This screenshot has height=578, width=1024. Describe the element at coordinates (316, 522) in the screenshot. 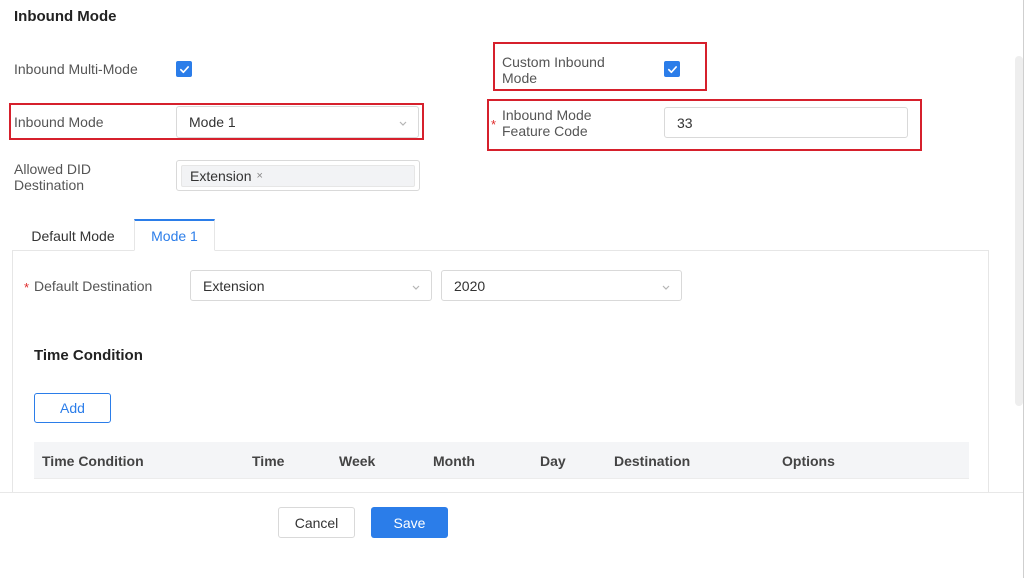

I see `cancel-button: Cancel` at that location.